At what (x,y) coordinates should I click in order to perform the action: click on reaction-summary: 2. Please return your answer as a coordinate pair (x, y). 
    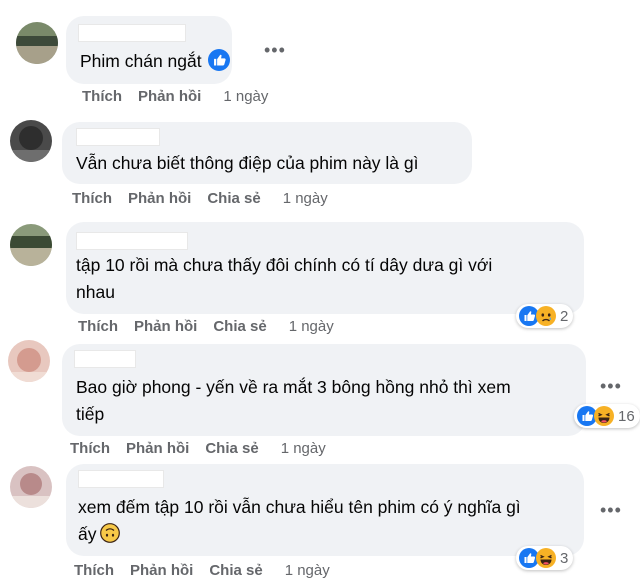
    Looking at the image, I should click on (545, 316).